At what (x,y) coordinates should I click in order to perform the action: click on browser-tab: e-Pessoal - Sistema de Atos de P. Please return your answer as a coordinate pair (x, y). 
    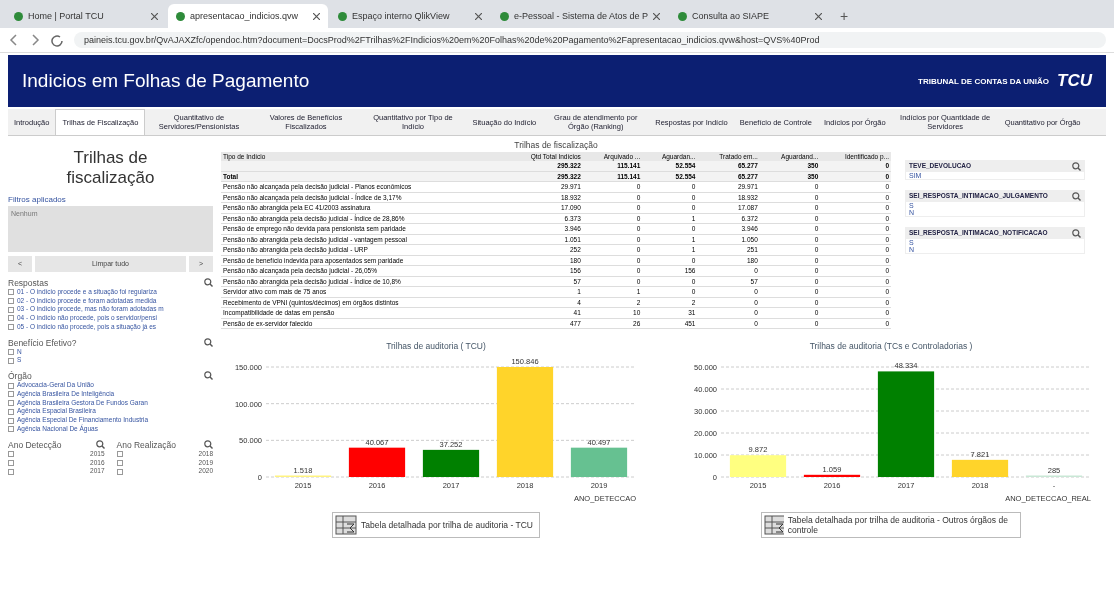
    Looking at the image, I should click on (580, 16).